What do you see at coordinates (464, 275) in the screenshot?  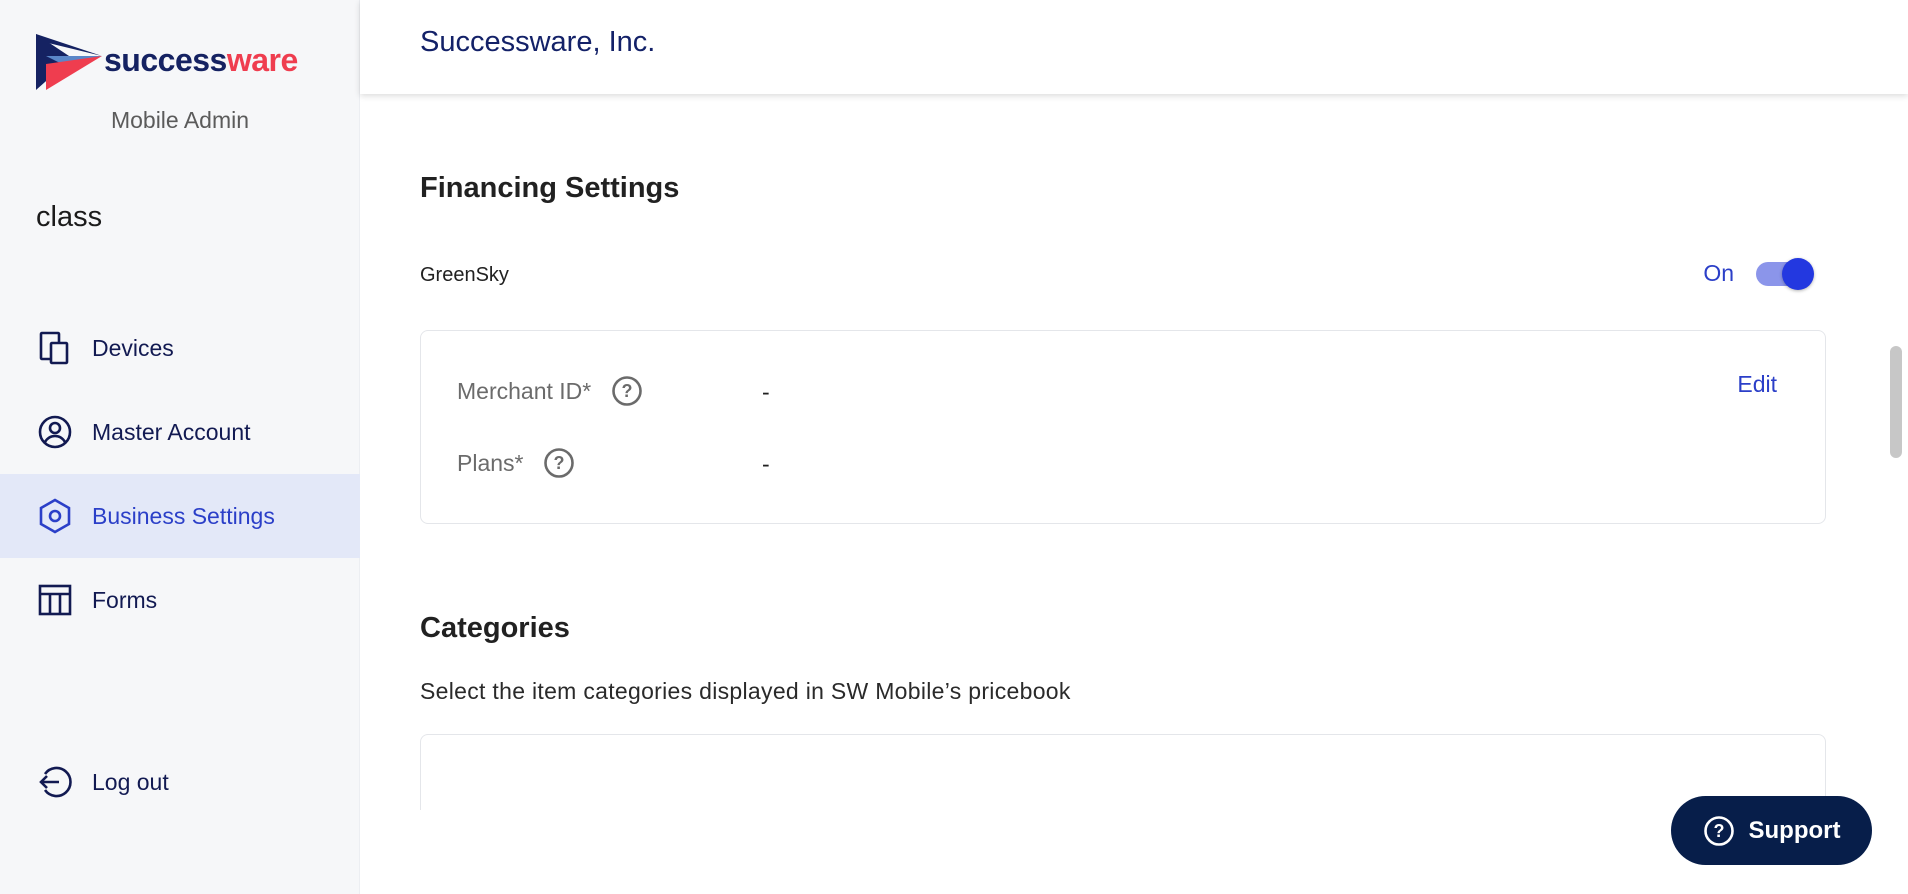 I see `financing-provider-label: GreenSky` at bounding box center [464, 275].